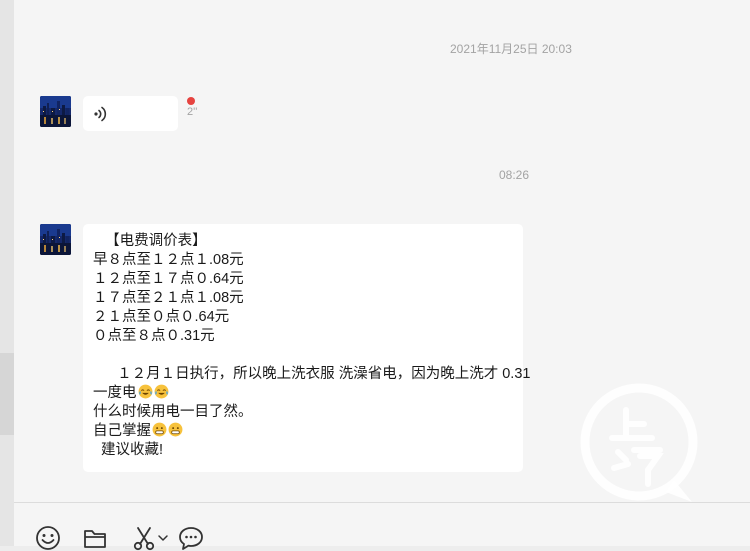  Describe the element at coordinates (161, 317) in the screenshot. I see `message-line: ２１点至０点０.64元` at that location.